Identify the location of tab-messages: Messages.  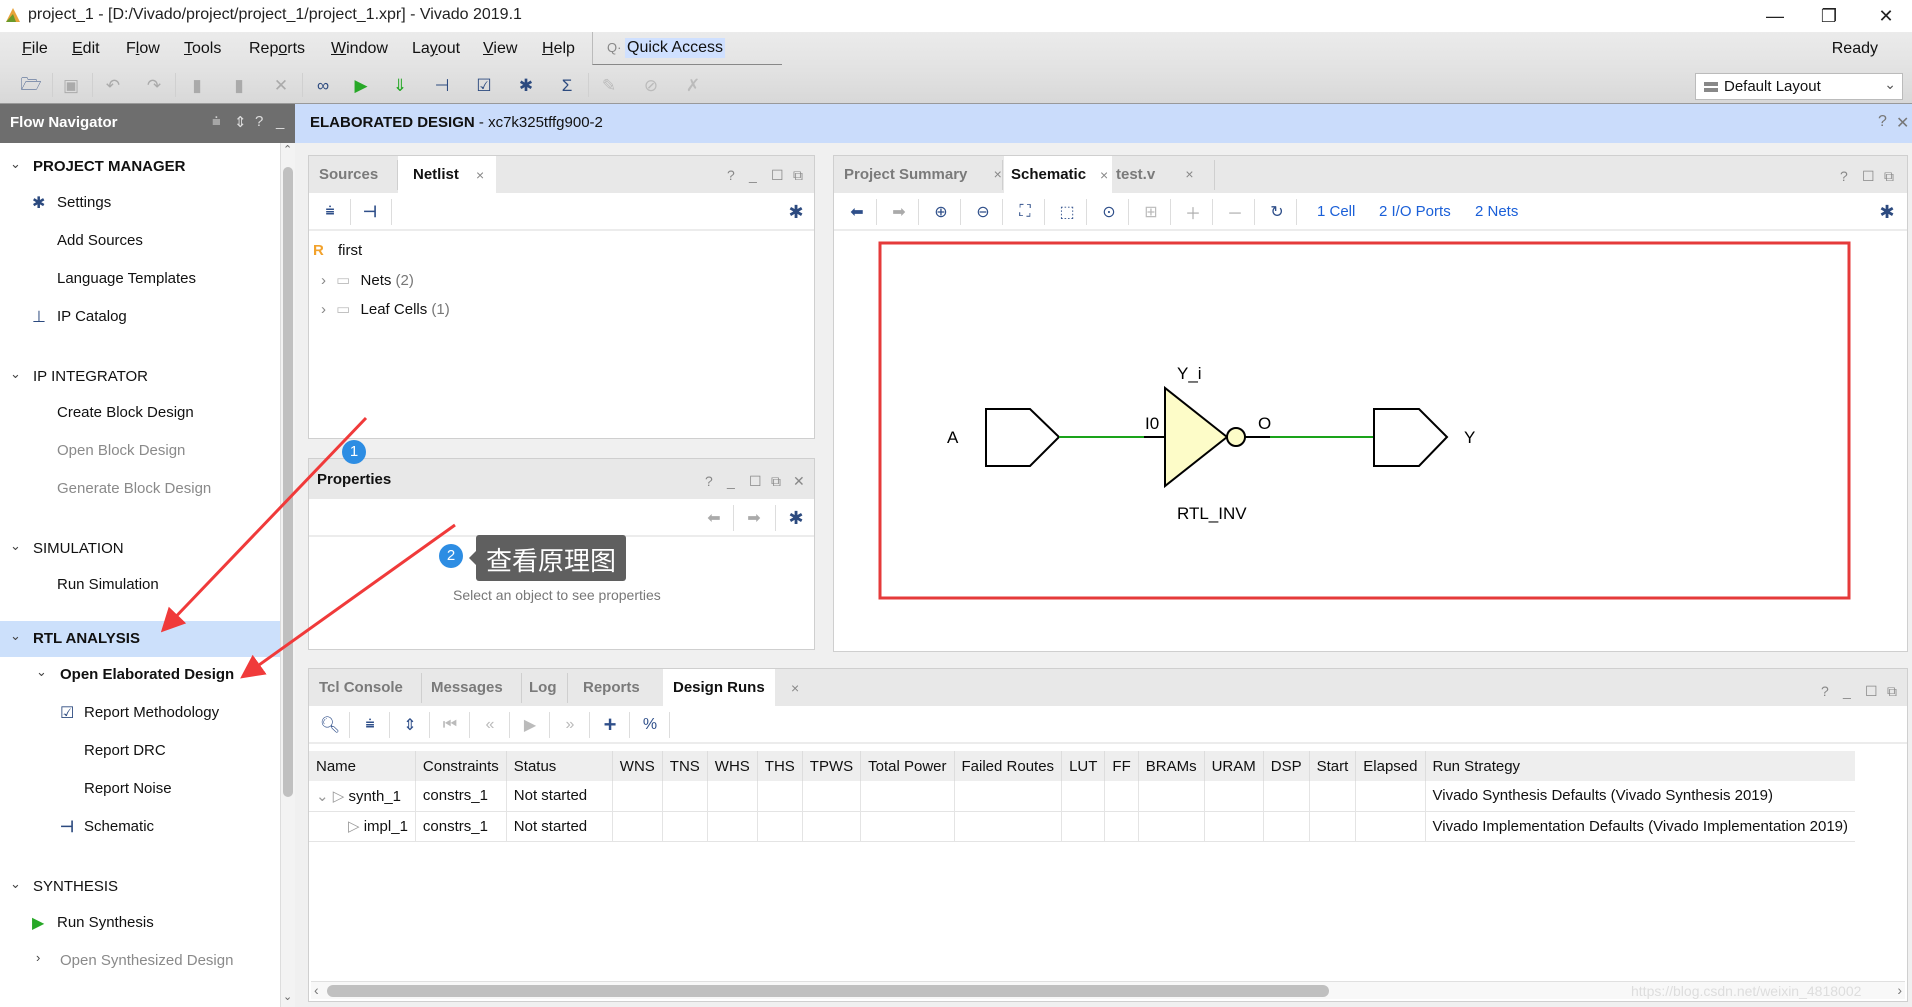
(467, 687).